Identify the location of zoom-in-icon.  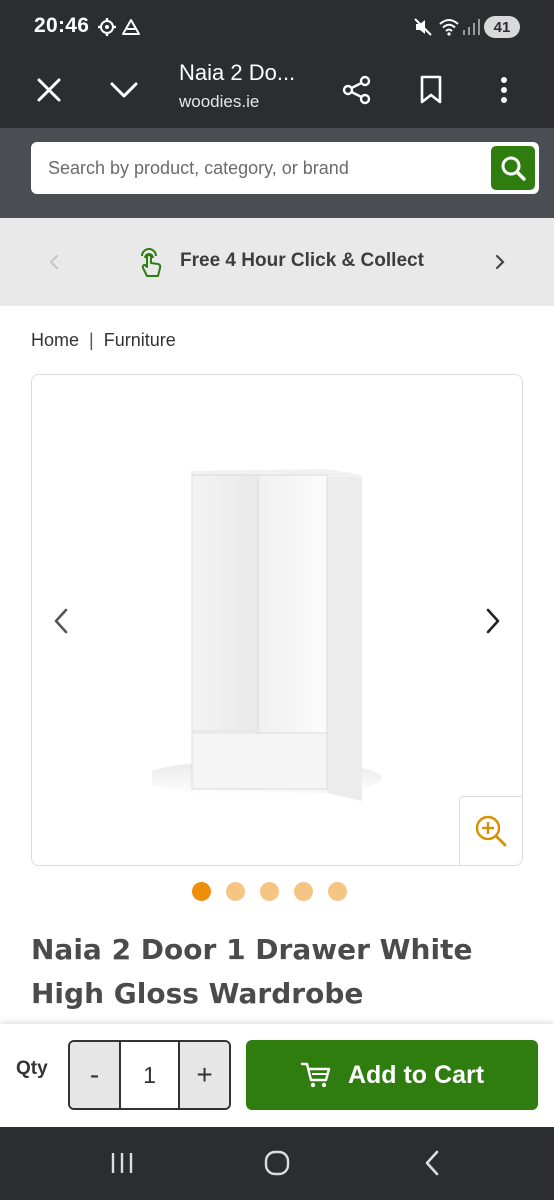
(491, 831).